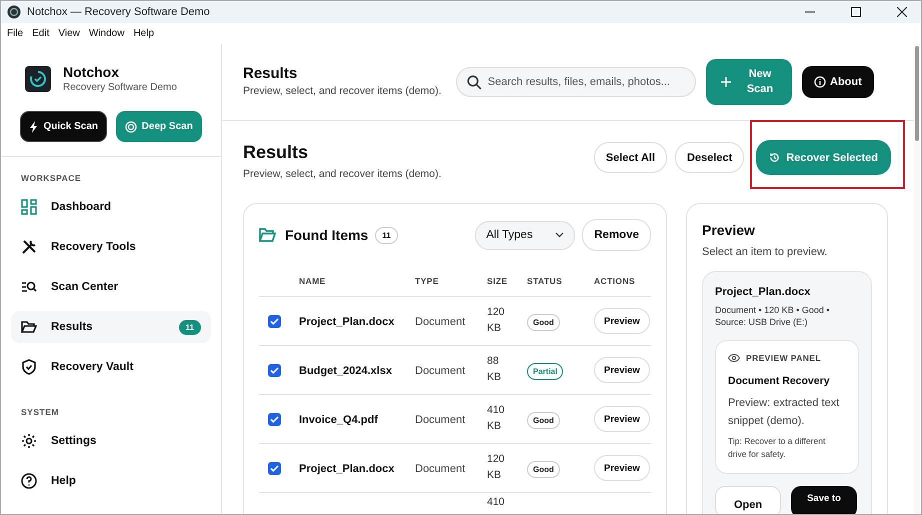 The width and height of the screenshot is (922, 515). Describe the element at coordinates (777, 448) in the screenshot. I see `panel-tip: Tip: Recover to a different drive for safety.` at that location.